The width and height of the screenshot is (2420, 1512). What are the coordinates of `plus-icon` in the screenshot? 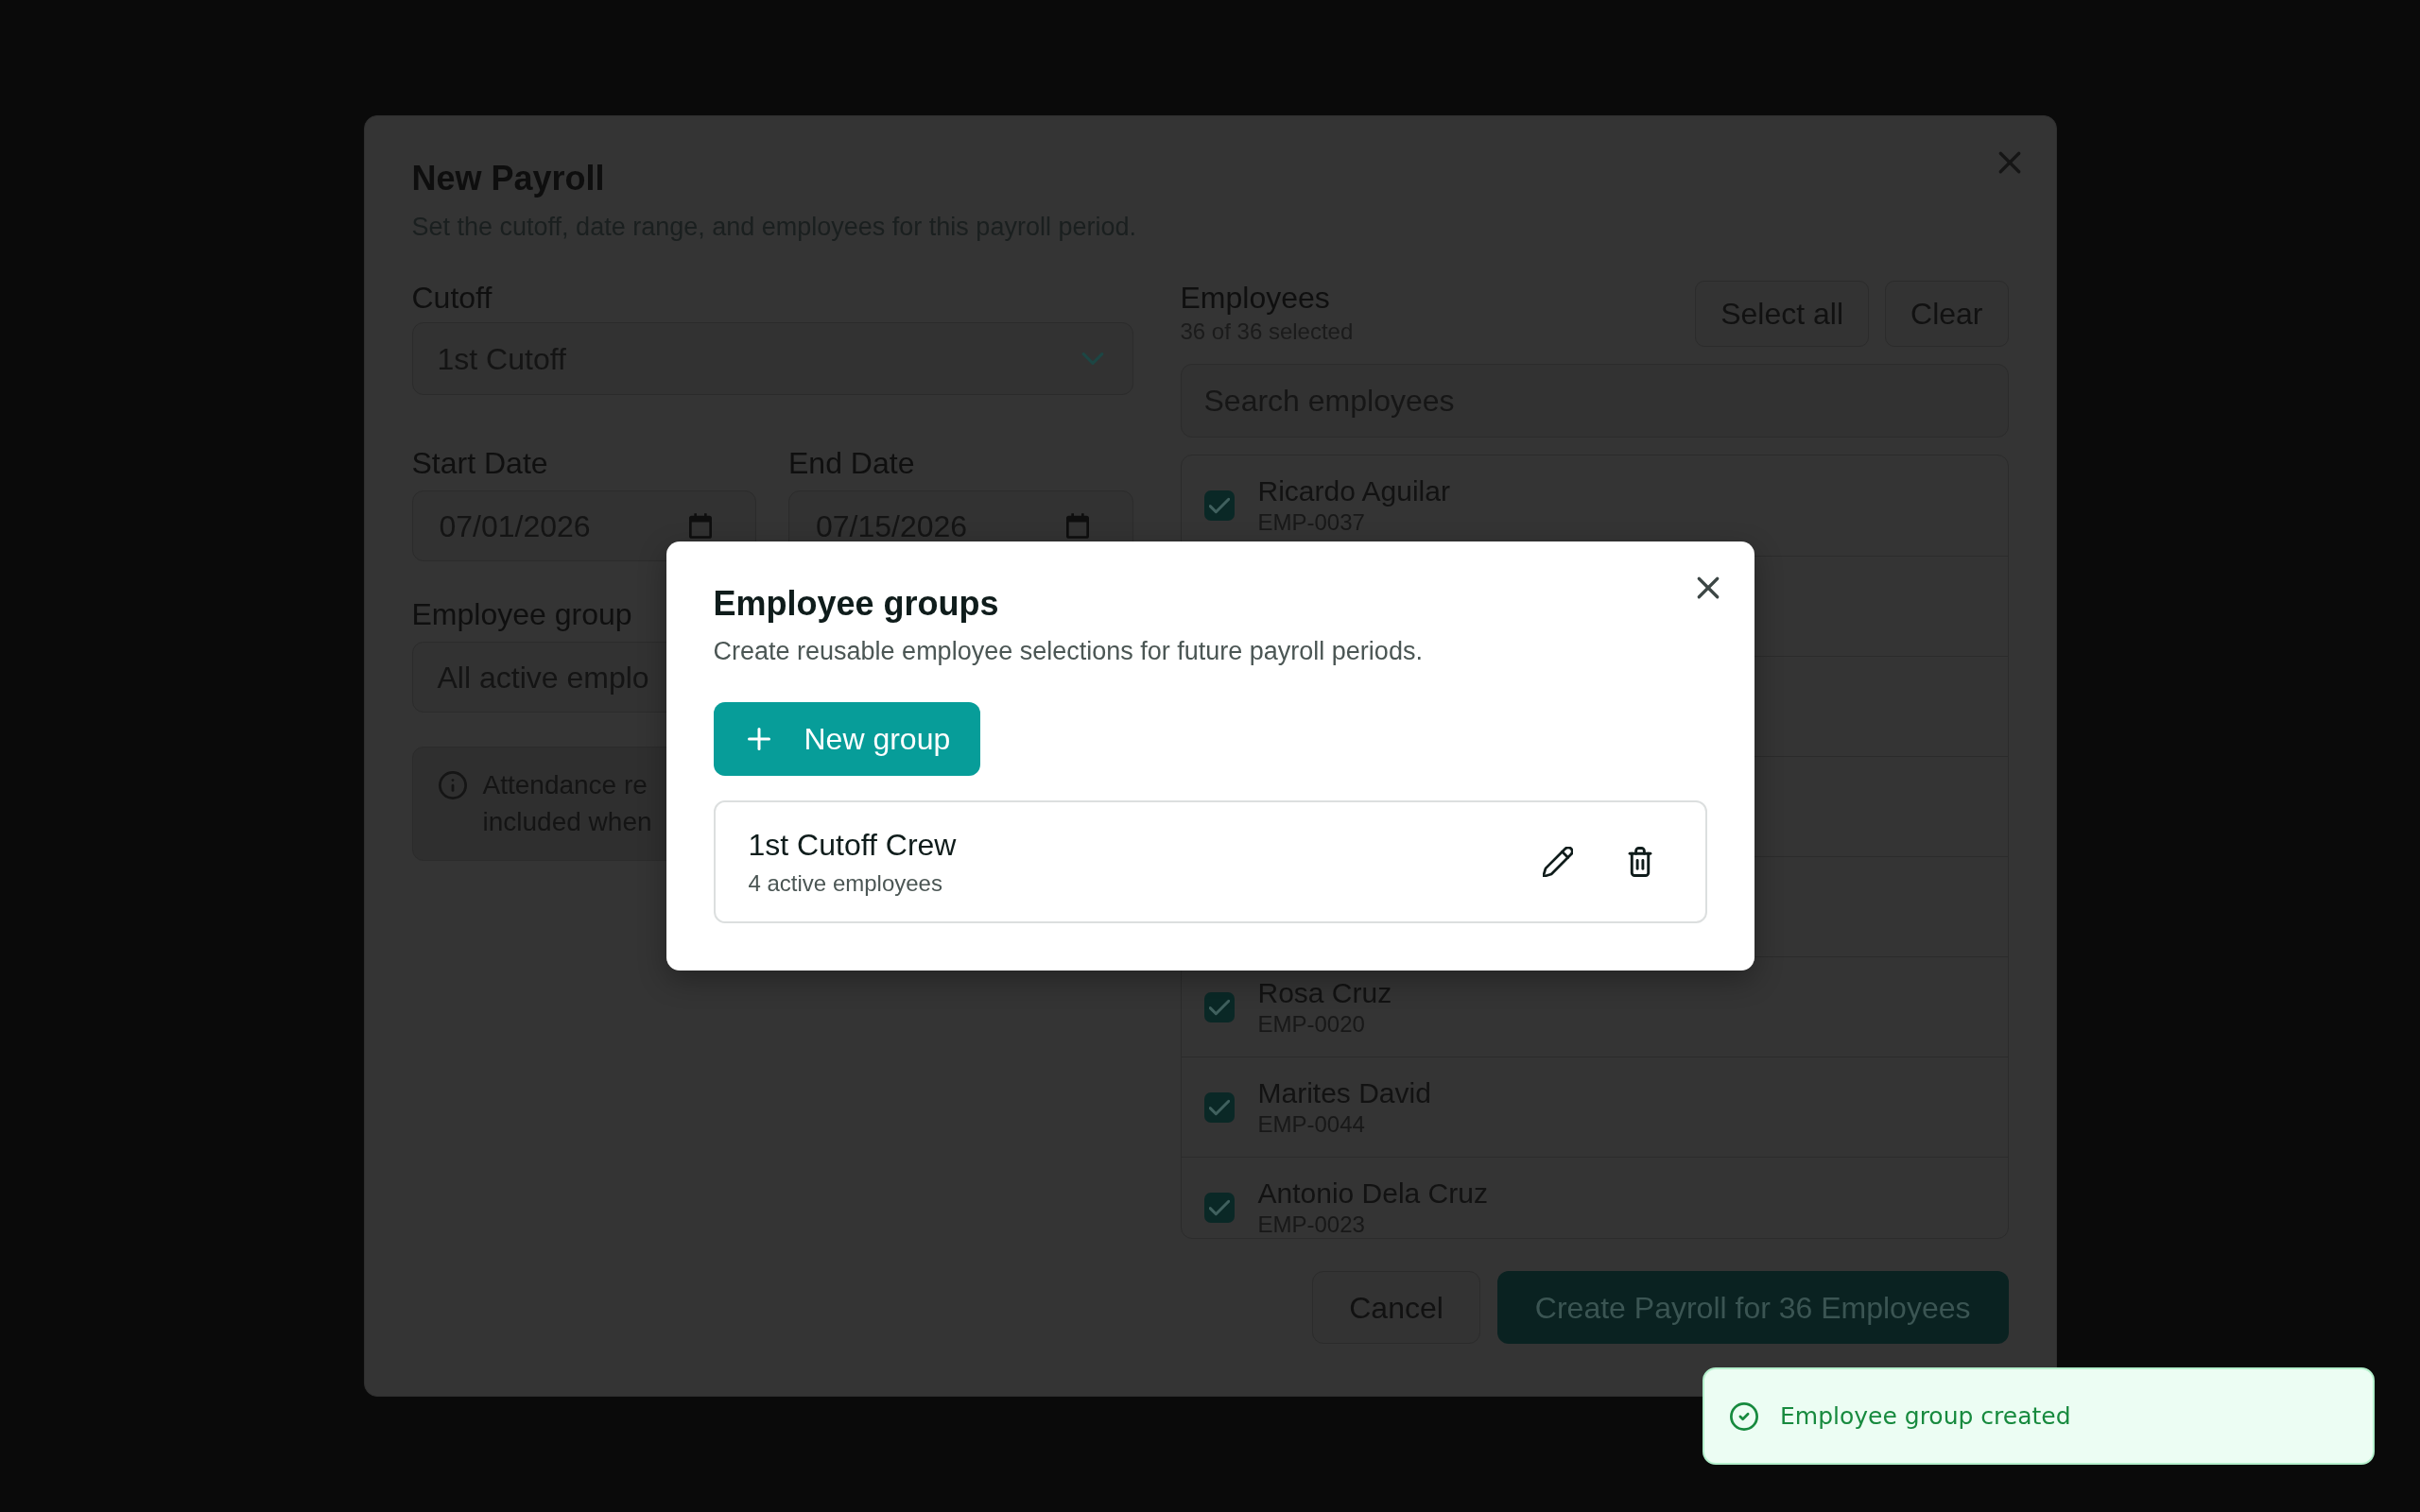 It's located at (758, 739).